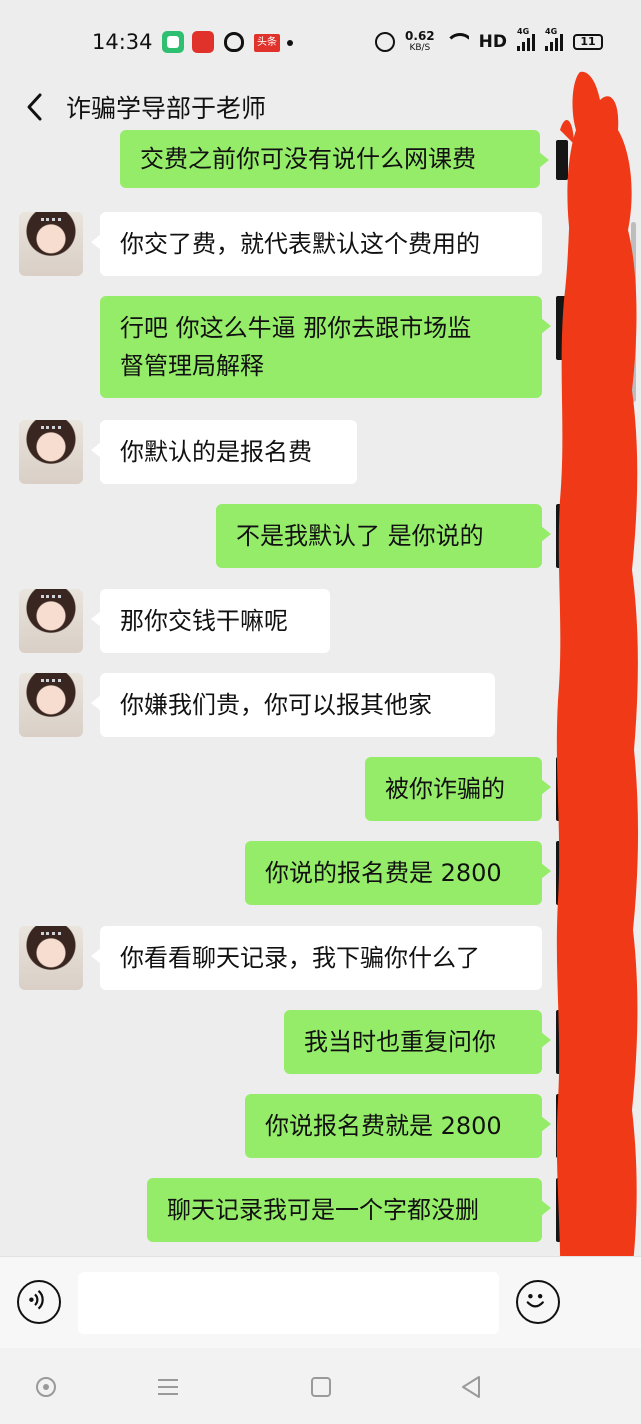 The width and height of the screenshot is (641, 1424). Describe the element at coordinates (168, 1387) in the screenshot. I see `nav-menu-icon` at that location.